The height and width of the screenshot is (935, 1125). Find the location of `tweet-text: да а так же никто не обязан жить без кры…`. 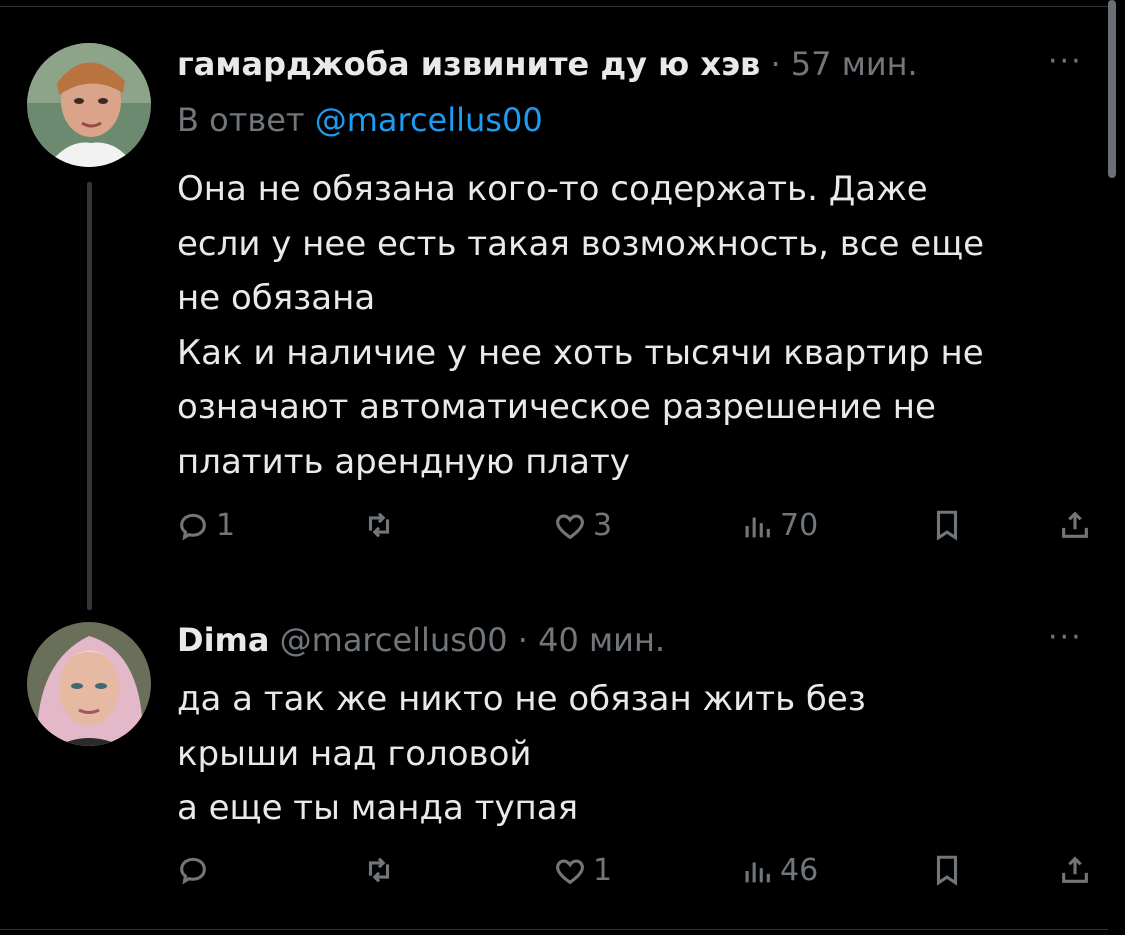

tweet-text: да а так же никто не обязан жить без кры… is located at coordinates (521, 753).